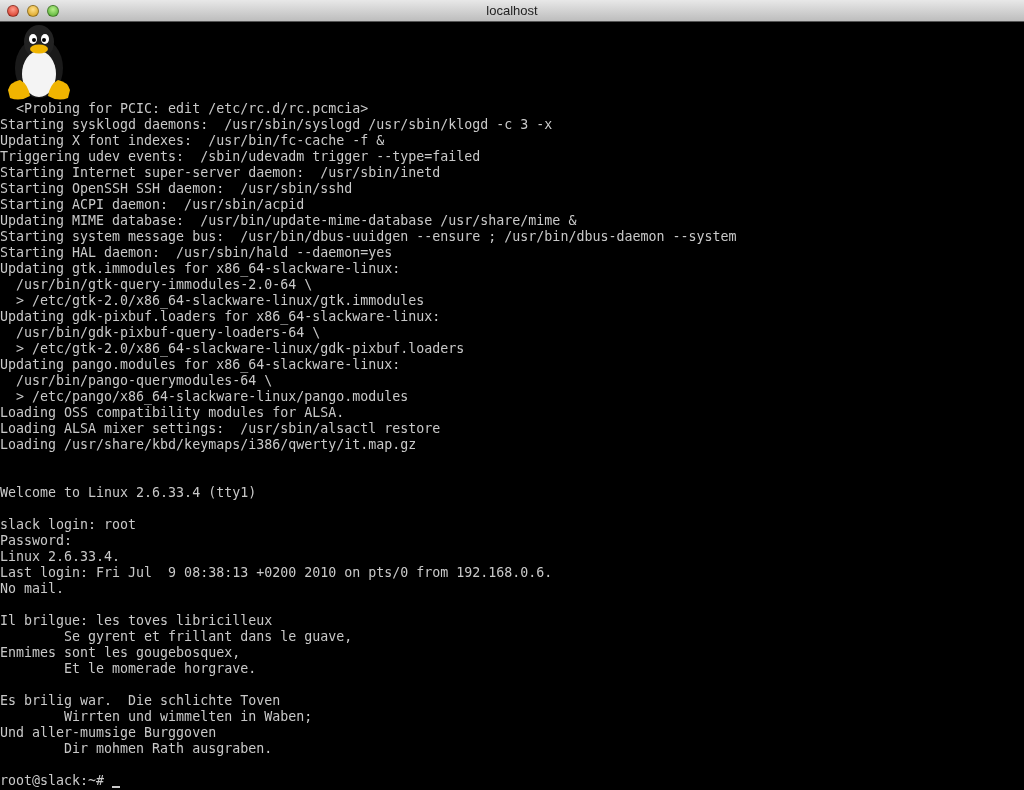  Describe the element at coordinates (220, 317) in the screenshot. I see `console-line: Updating gdk-pixbuf.loaders for x86_64-slackware-linux:` at that location.